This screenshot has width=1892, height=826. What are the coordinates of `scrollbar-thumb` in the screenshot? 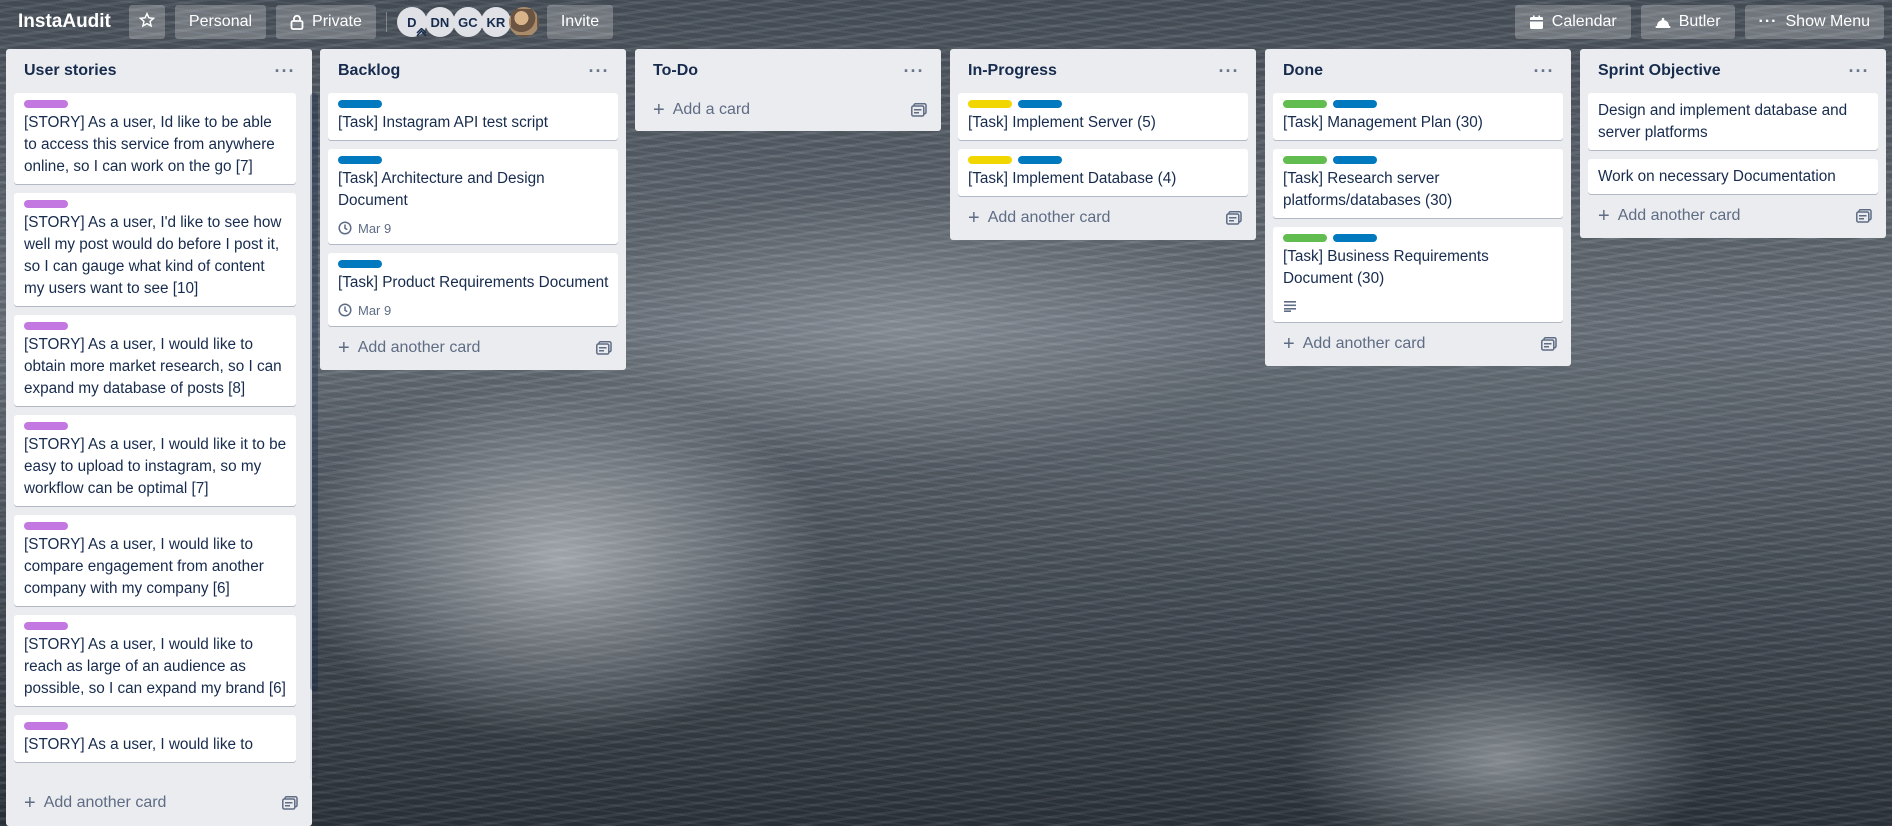 It's located at (314, 392).